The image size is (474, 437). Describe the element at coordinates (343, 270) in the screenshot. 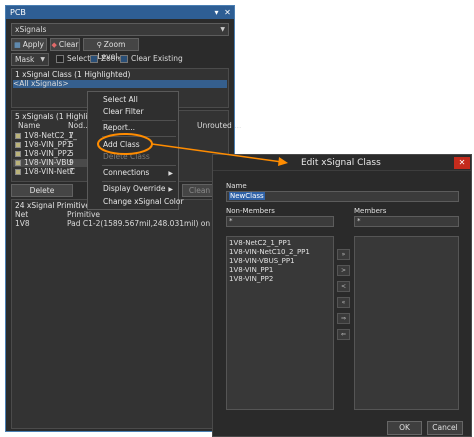

I see `move-right-button: >` at that location.